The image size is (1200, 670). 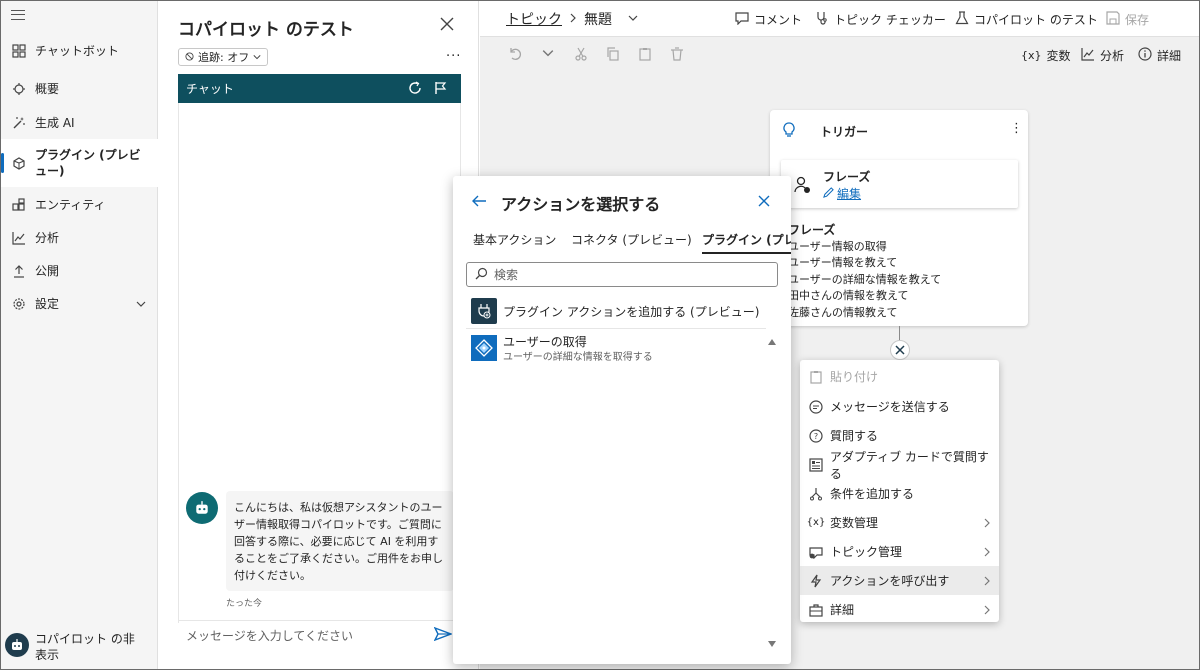 I want to click on menu-item-add-condition: 条件を追加する, so click(x=899, y=493).